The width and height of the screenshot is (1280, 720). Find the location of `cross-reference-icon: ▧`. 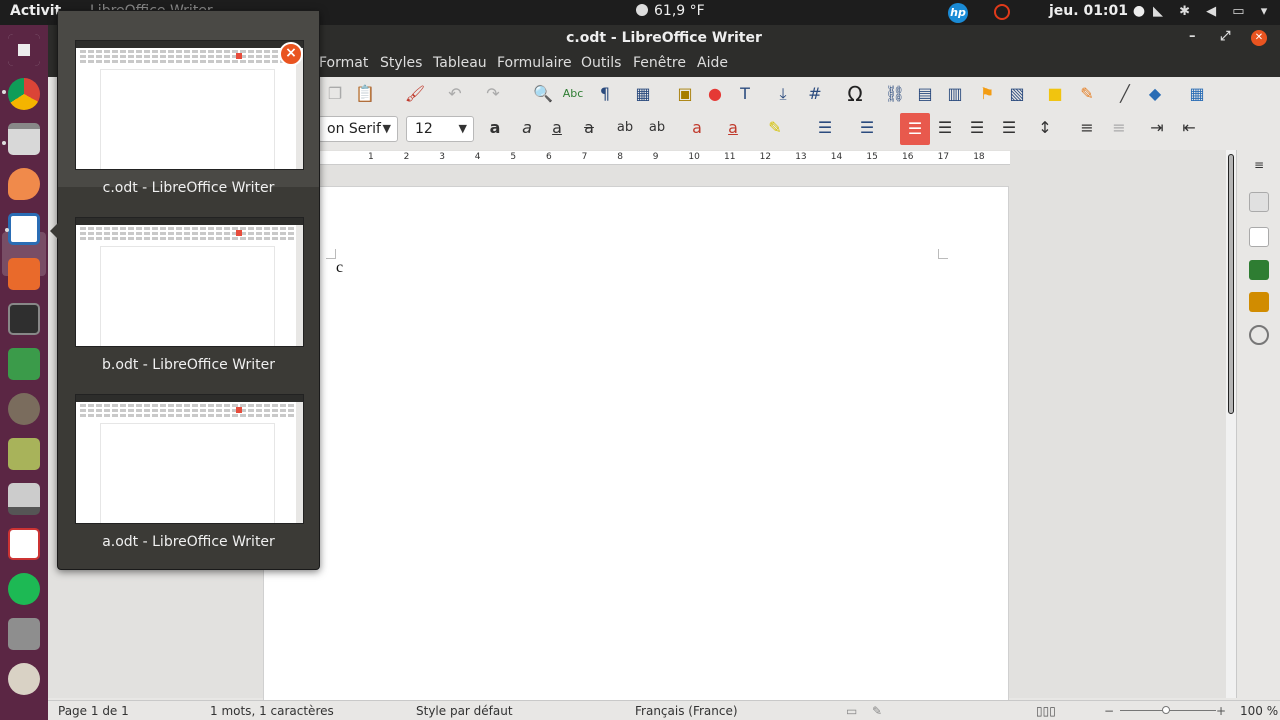

cross-reference-icon: ▧ is located at coordinates (1017, 94).